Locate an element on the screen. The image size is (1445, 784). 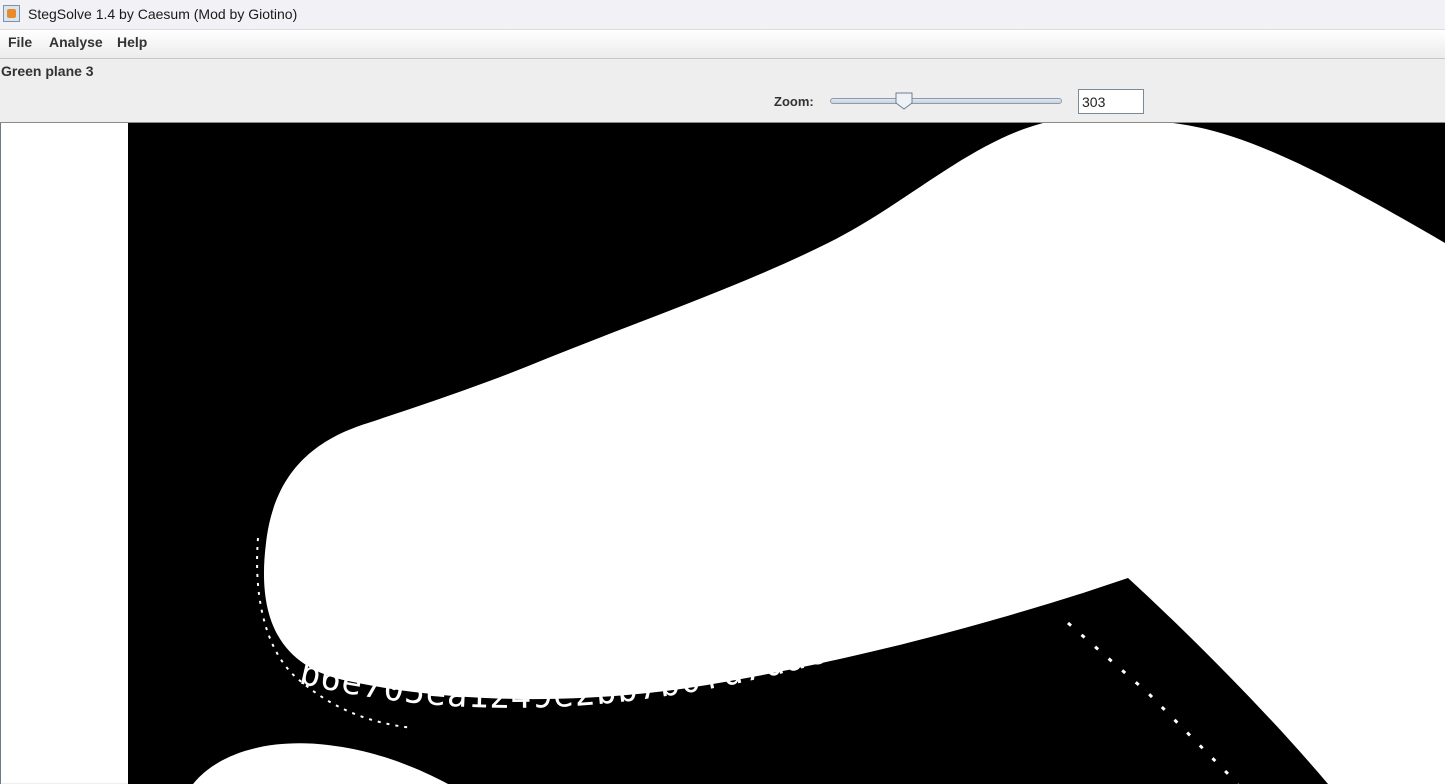
window-title: StegSolve 1.4 by Caesum (Mod by Giotino) is located at coordinates (163, 14).